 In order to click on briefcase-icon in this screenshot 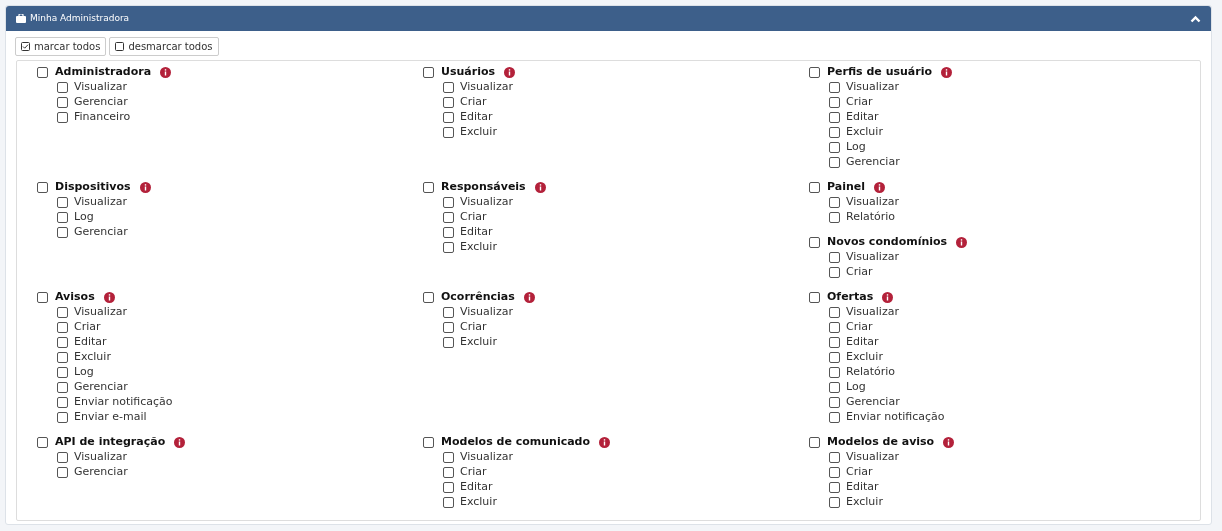, I will do `click(21, 18)`.